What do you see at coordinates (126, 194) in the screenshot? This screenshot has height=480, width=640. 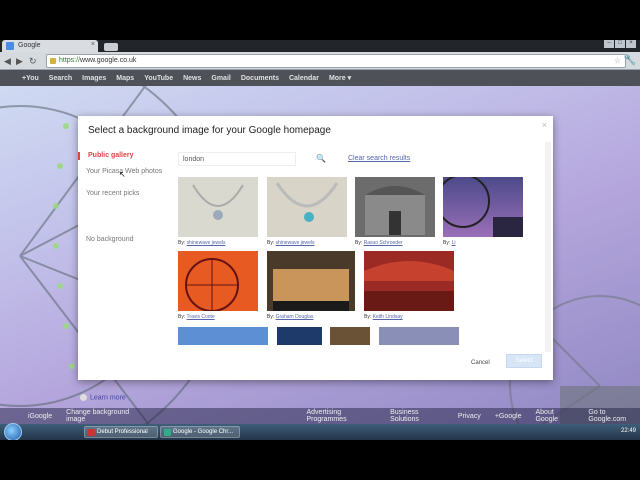 I see `nav-recent-picks: Your recent picks` at bounding box center [126, 194].